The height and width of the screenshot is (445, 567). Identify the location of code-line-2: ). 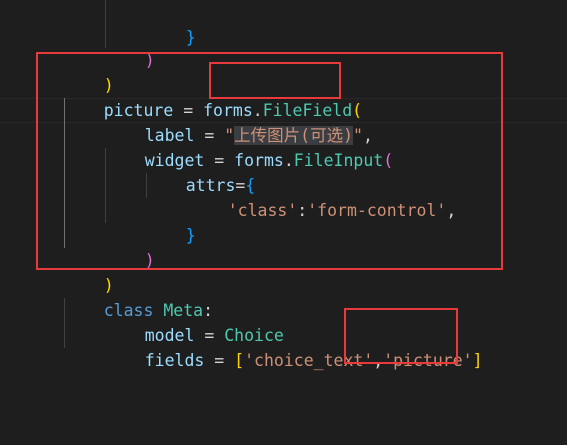
(130, 46).